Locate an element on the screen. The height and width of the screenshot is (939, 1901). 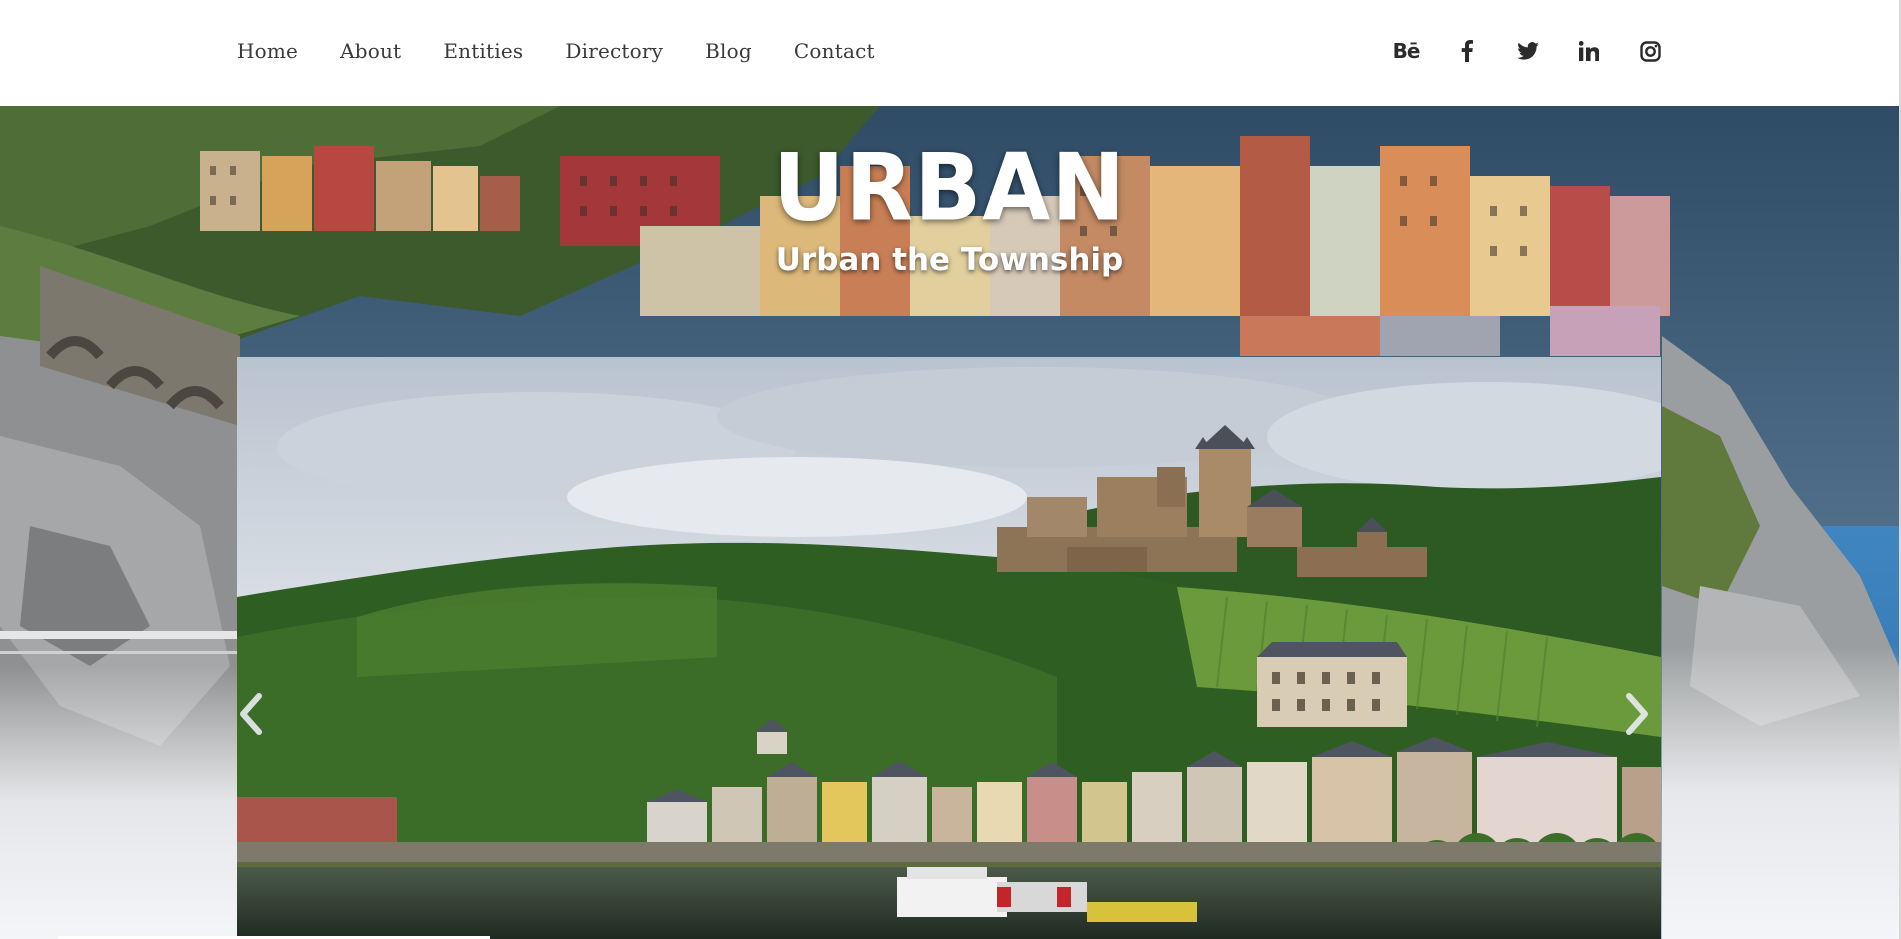
behance-label: Bē is located at coordinates (1406, 51).